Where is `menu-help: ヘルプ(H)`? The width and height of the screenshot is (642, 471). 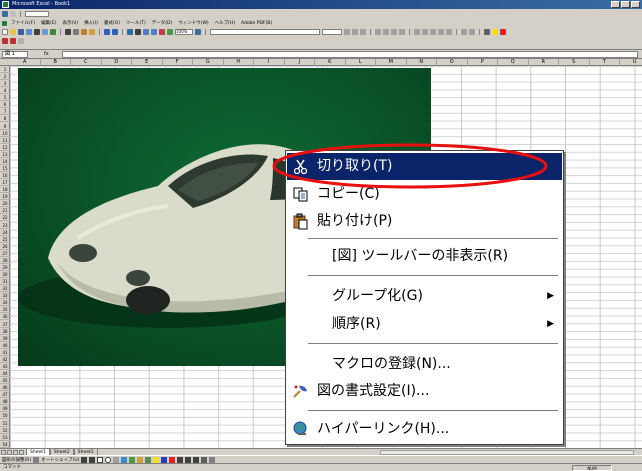 menu-help: ヘルプ(H) is located at coordinates (225, 23).